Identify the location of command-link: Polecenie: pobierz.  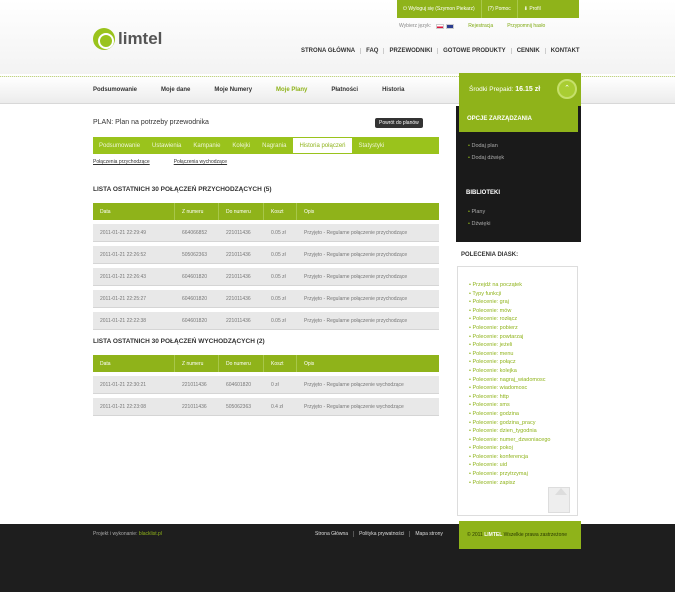
(521, 328).